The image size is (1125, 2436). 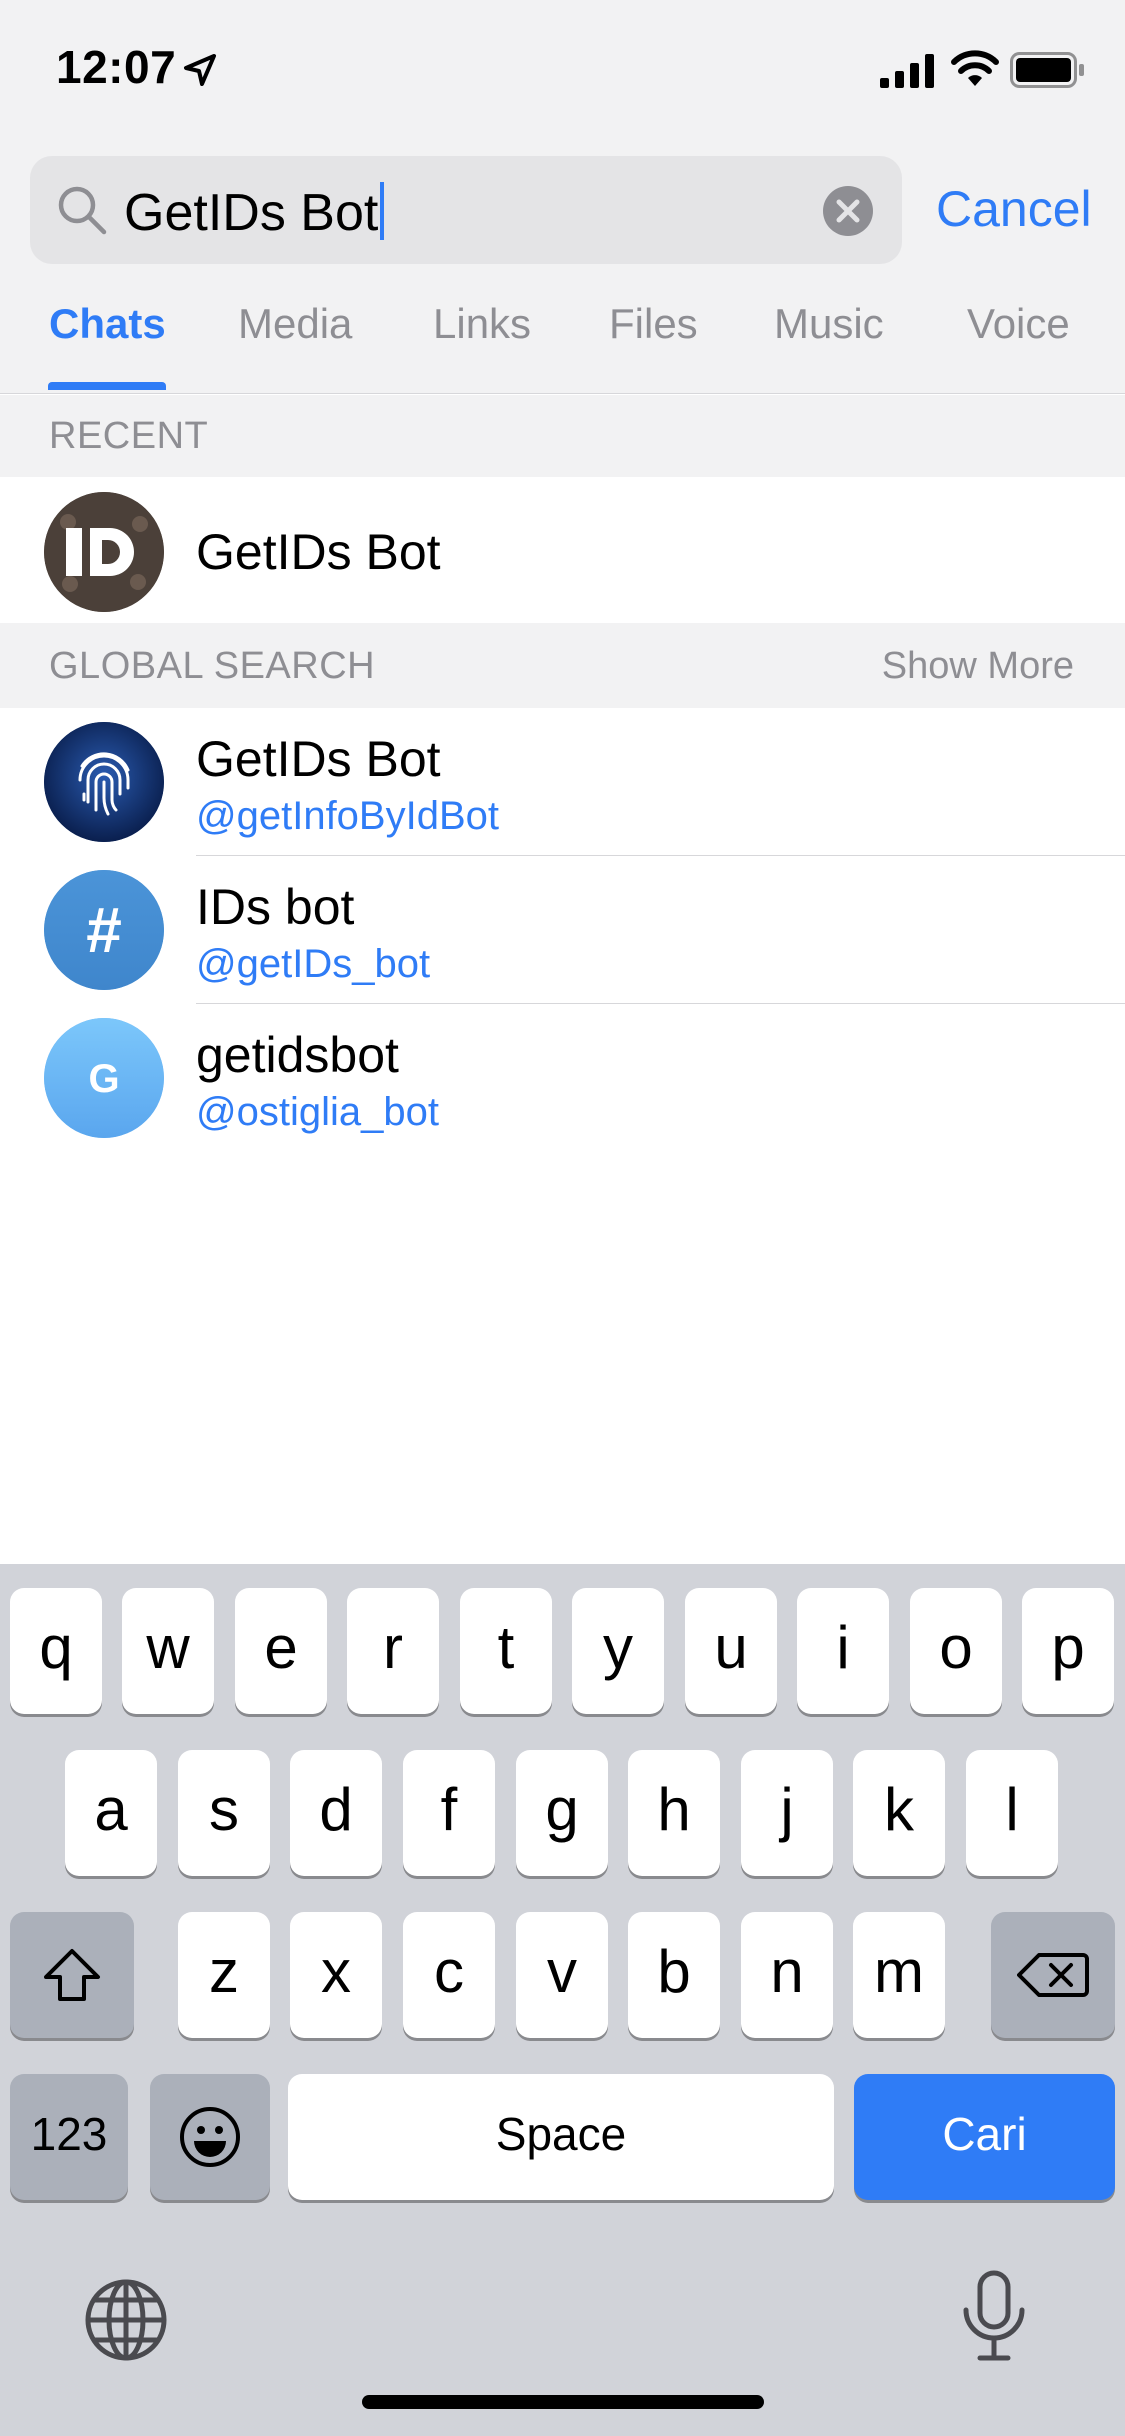 I want to click on key-x: x, so click(x=336, y=1975).